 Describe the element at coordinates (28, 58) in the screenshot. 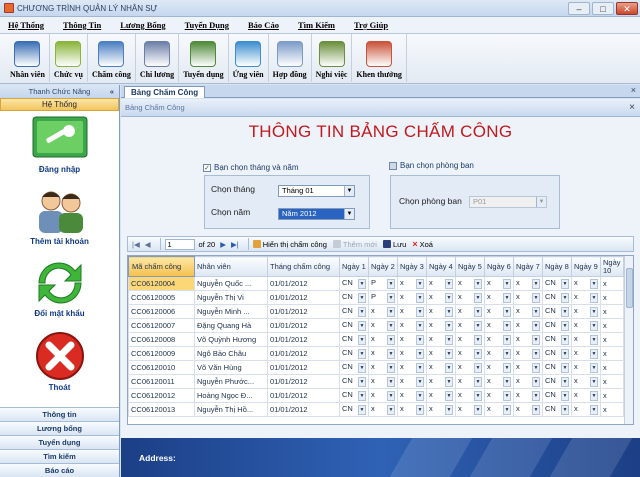

I see `toolbar-button-employee: Nhân viên` at that location.